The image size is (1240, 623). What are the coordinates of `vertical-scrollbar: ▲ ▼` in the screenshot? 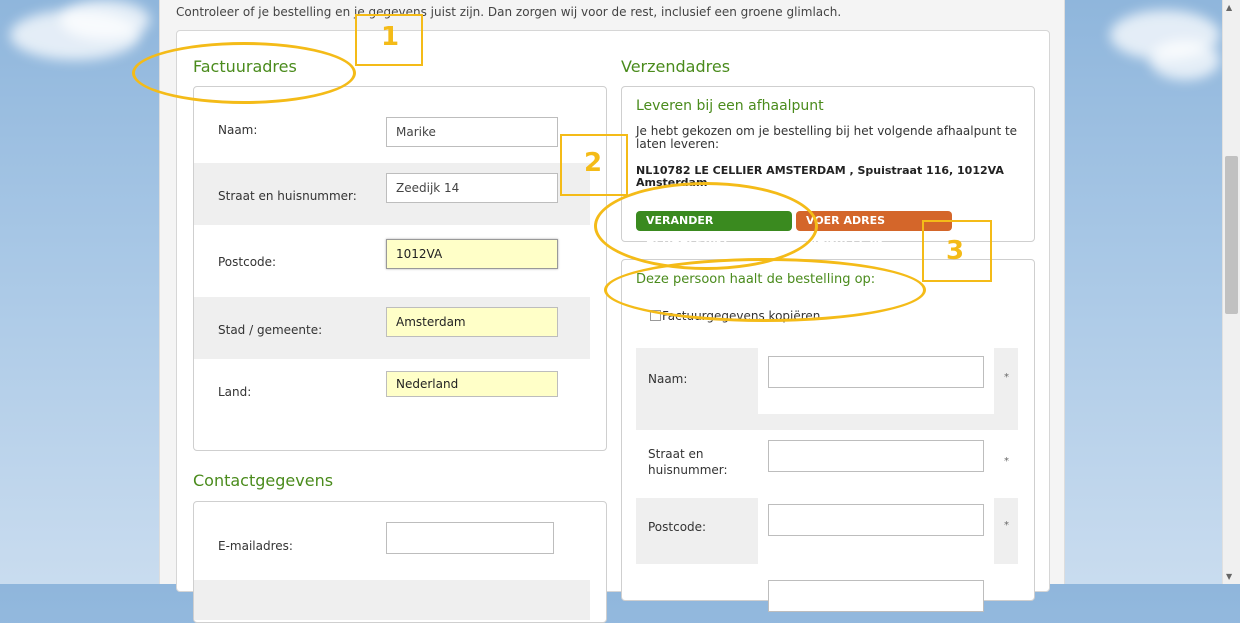 It's located at (1231, 292).